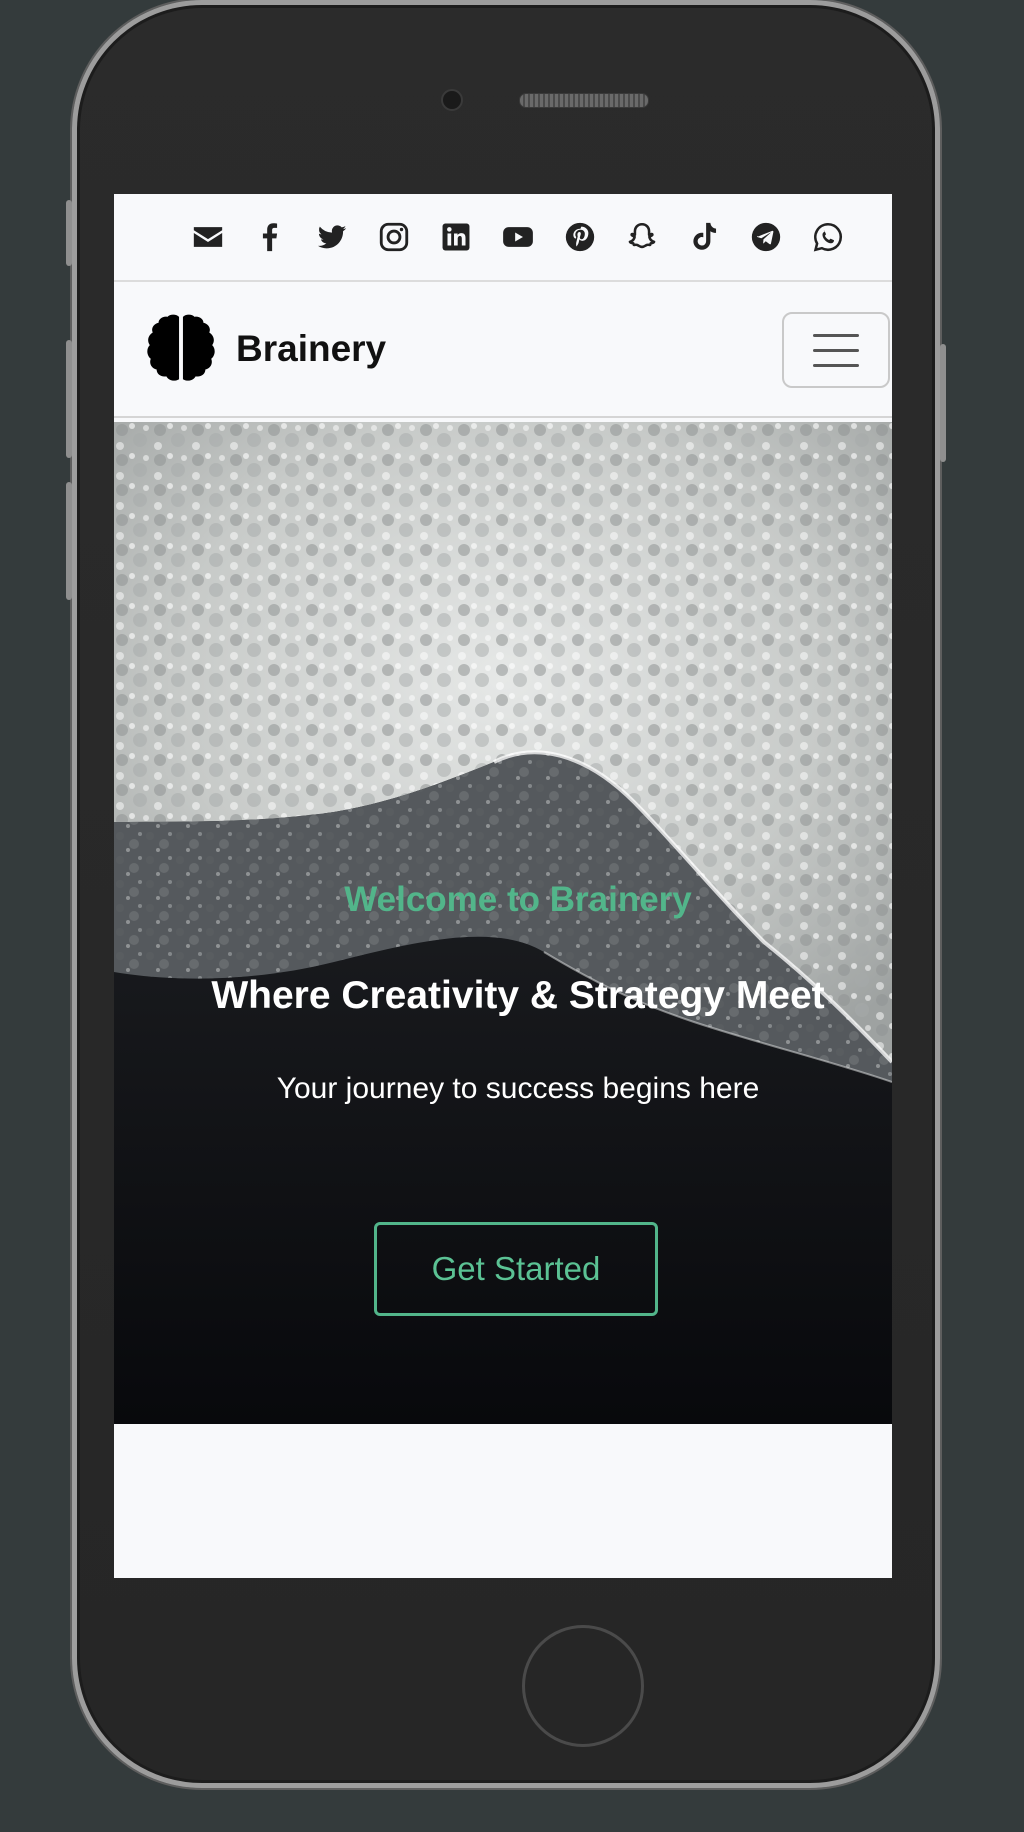 The image size is (1024, 1832). Describe the element at coordinates (583, 1686) in the screenshot. I see `home-button` at that location.